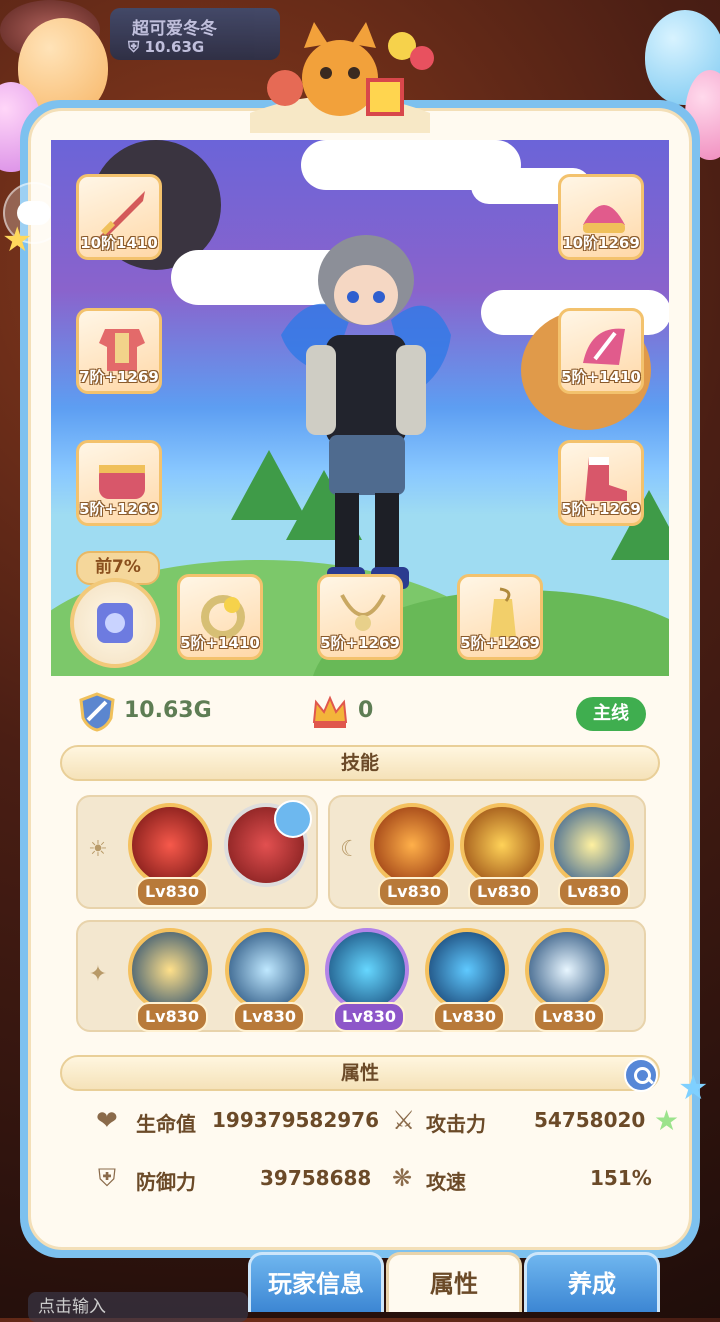 The width and height of the screenshot is (720, 1322). Describe the element at coordinates (168, 710) in the screenshot. I see `combat-power-value: 10.63G` at that location.